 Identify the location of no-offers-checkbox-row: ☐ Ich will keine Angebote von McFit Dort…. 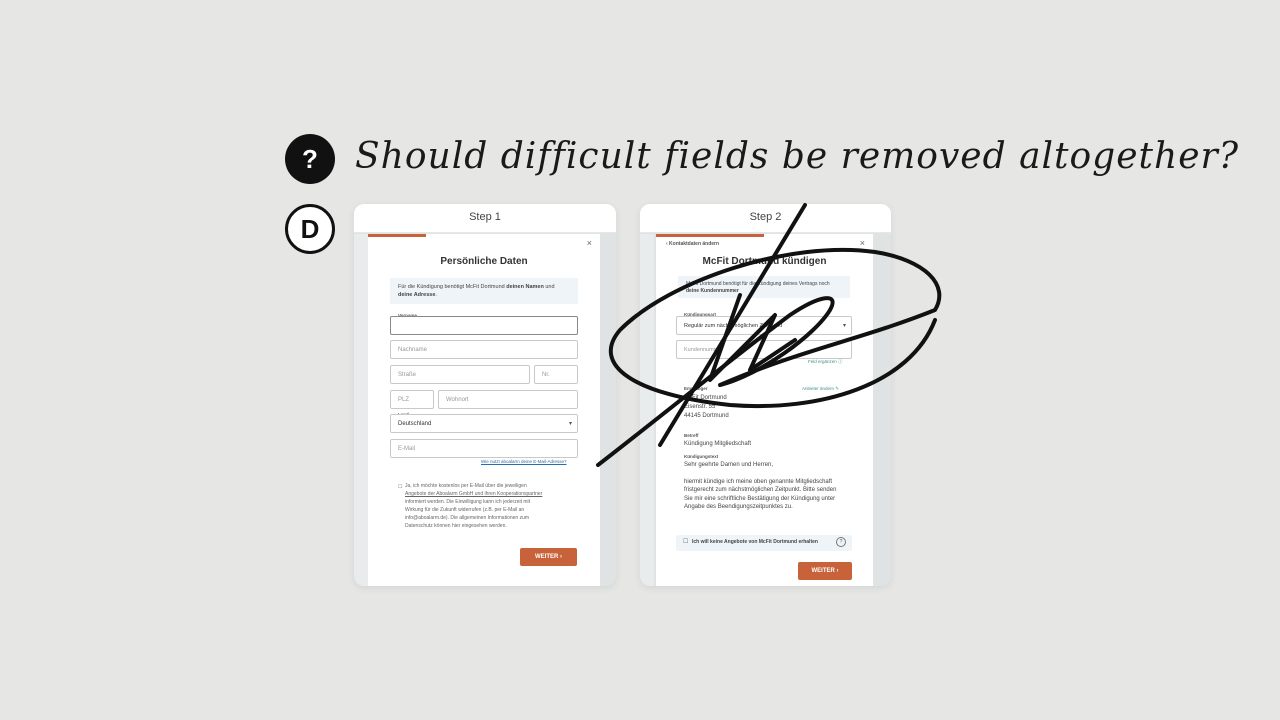
(764, 543).